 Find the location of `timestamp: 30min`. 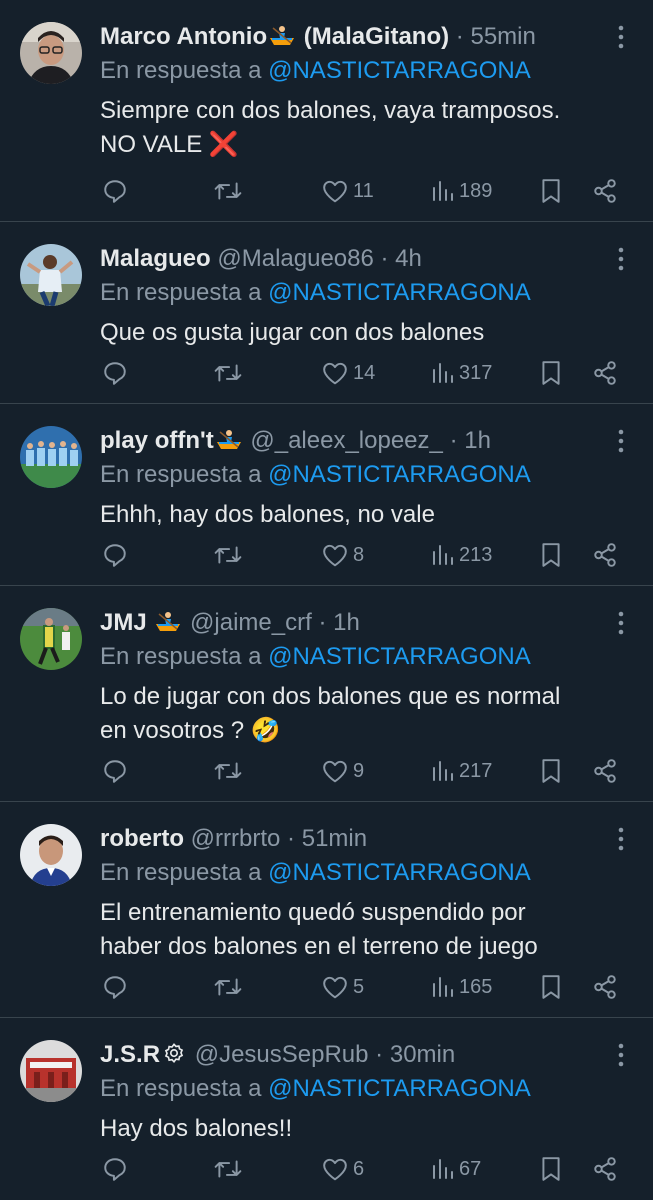

timestamp: 30min is located at coordinates (422, 1054).